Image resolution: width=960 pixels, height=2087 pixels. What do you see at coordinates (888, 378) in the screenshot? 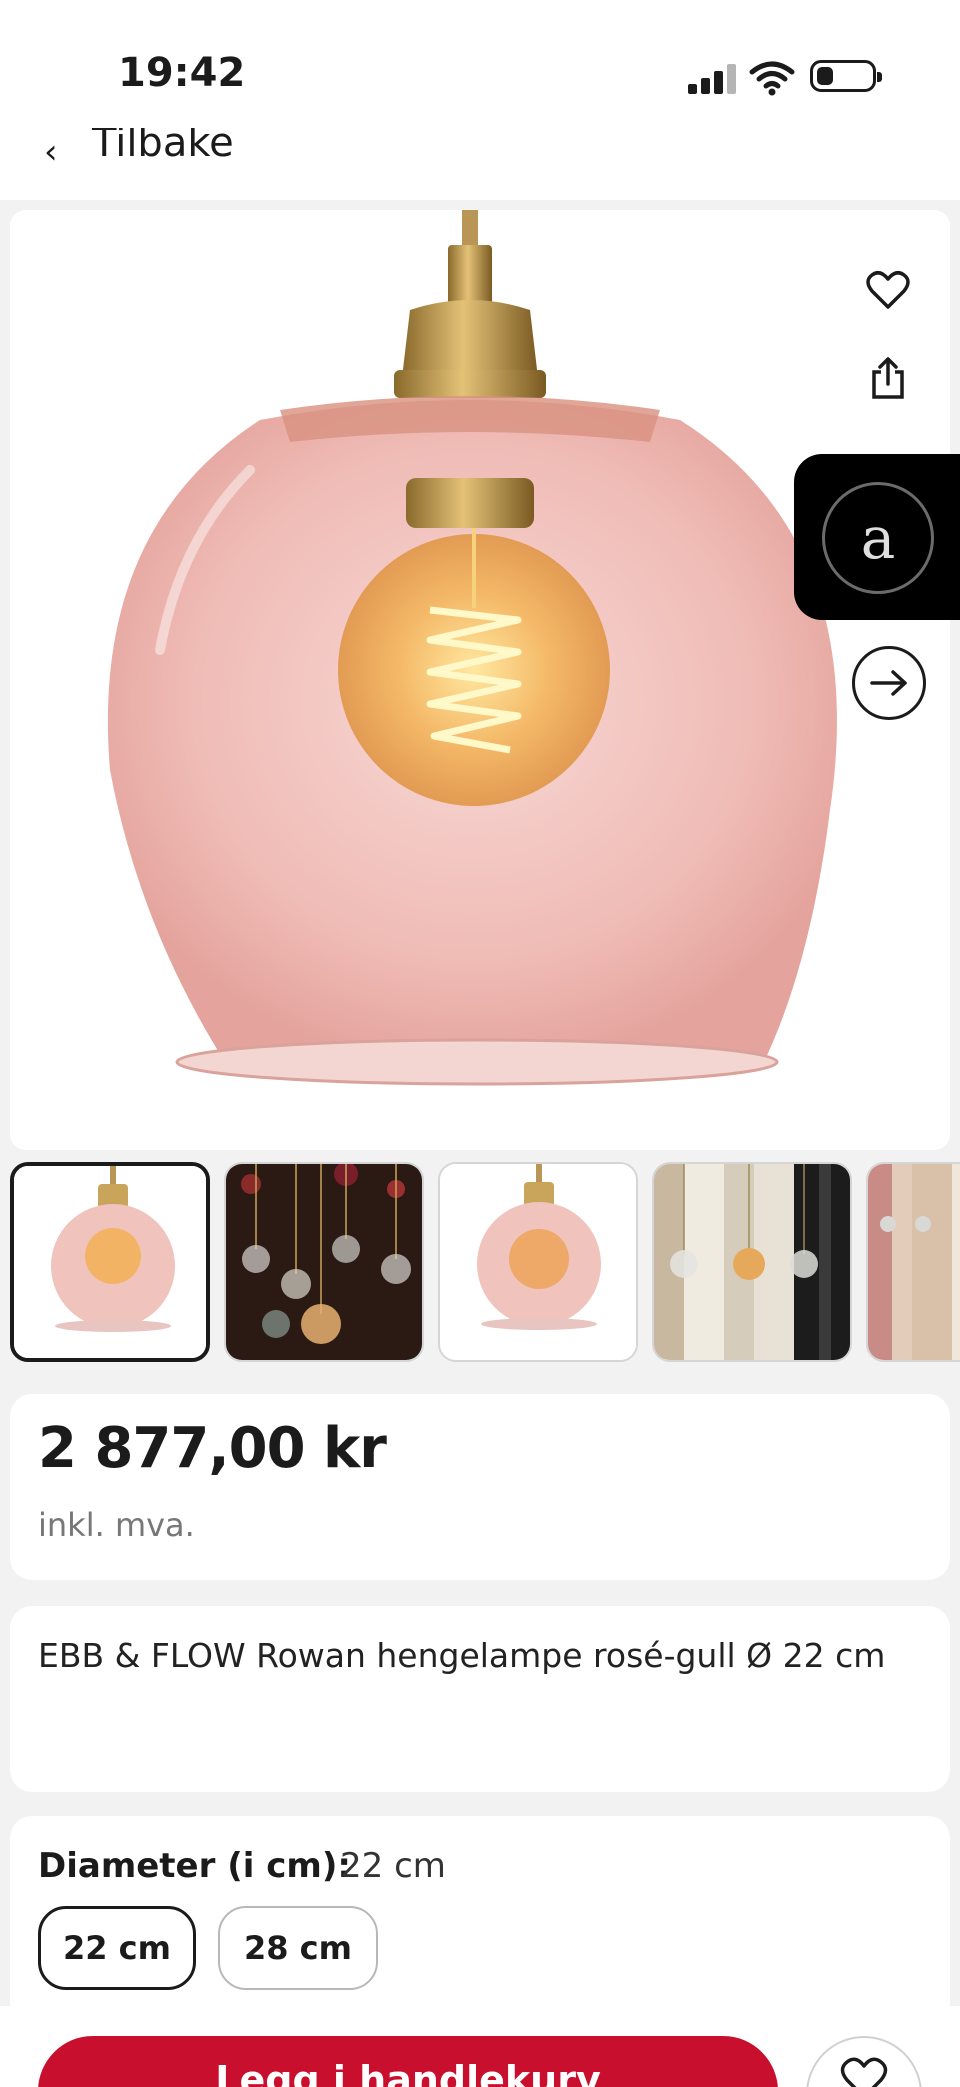
I see `share-icon` at bounding box center [888, 378].